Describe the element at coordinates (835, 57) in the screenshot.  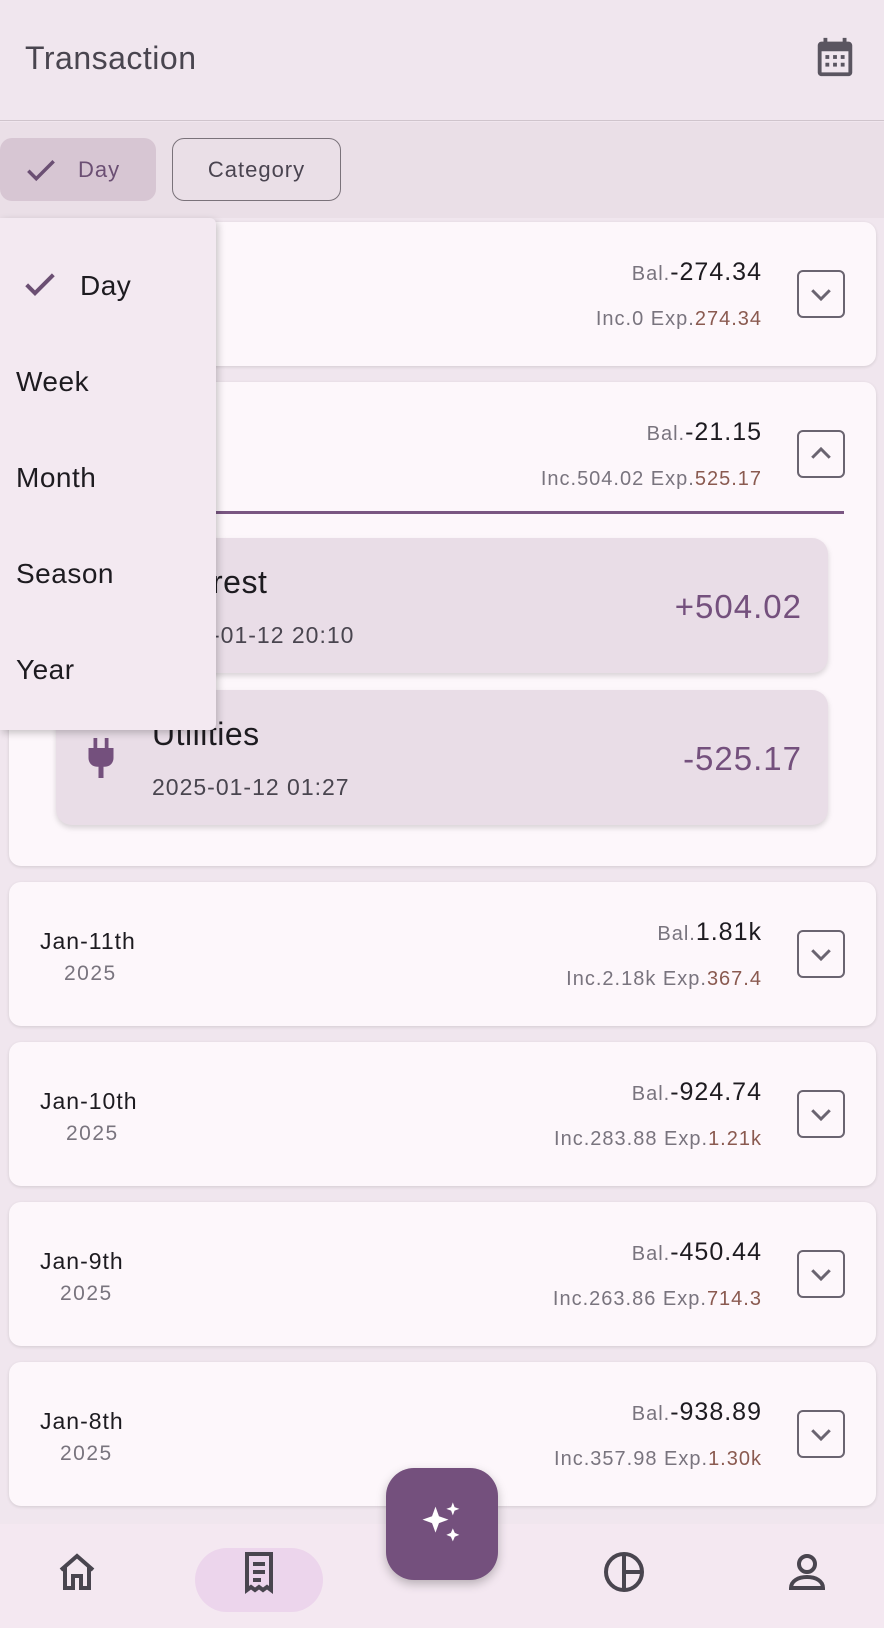
I see `calendar-icon` at that location.